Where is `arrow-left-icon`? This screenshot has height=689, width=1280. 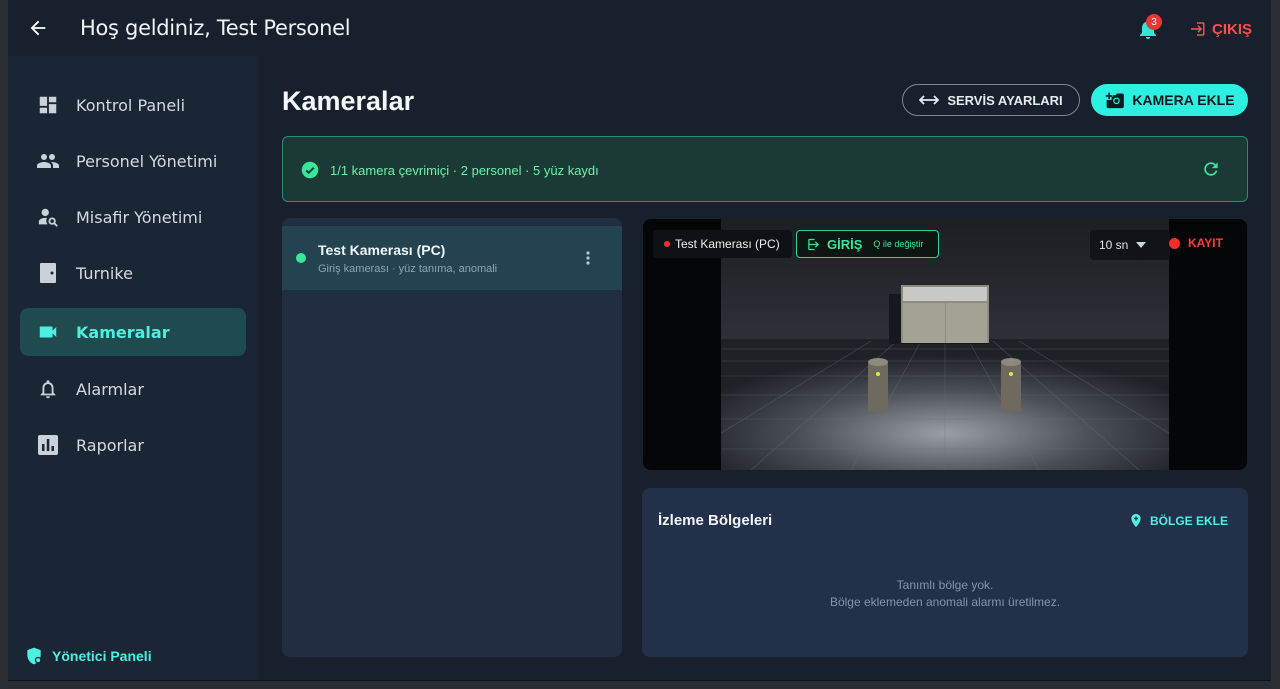 arrow-left-icon is located at coordinates (38, 28).